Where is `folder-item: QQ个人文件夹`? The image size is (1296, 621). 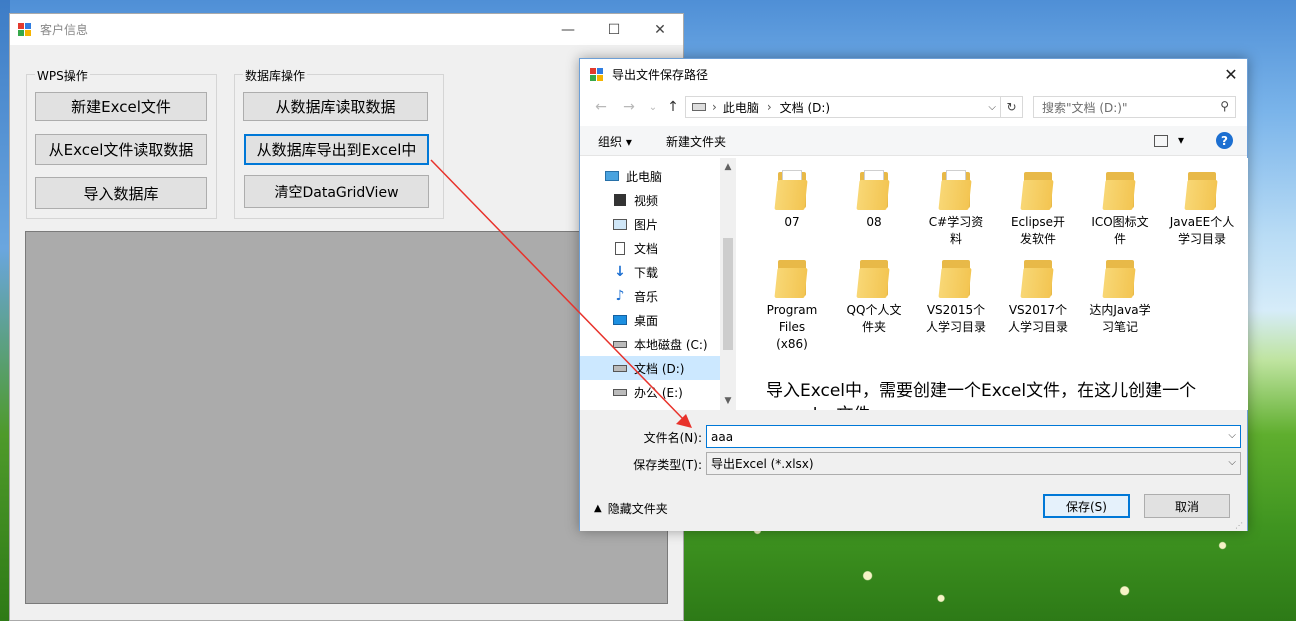
folder-item: QQ个人文件夹 is located at coordinates (874, 291).